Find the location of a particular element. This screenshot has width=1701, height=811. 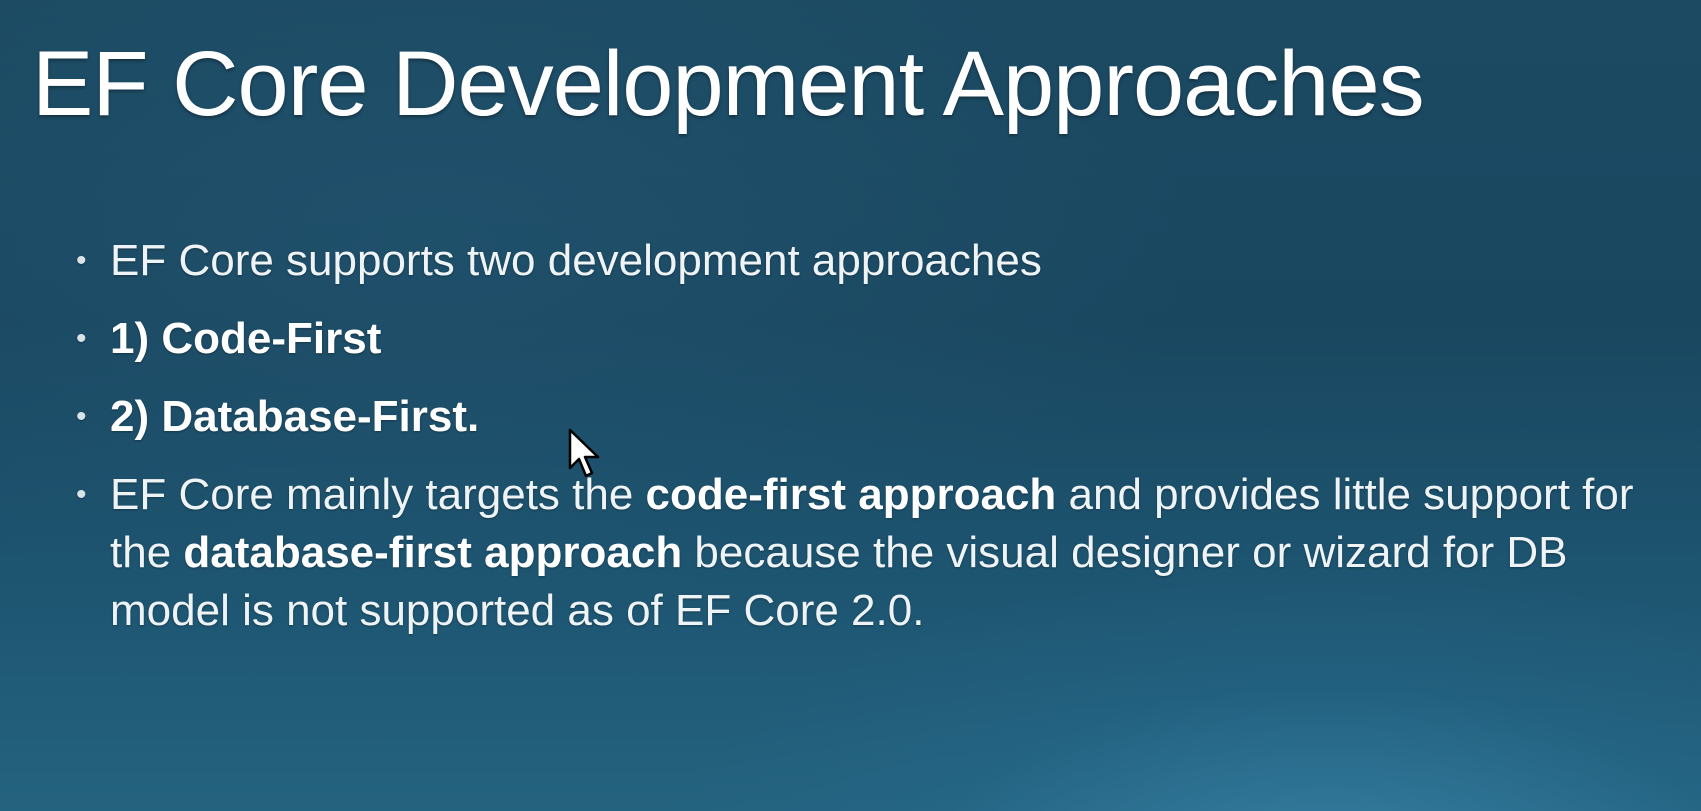

mouse-pointer-icon is located at coordinates (584, 453).